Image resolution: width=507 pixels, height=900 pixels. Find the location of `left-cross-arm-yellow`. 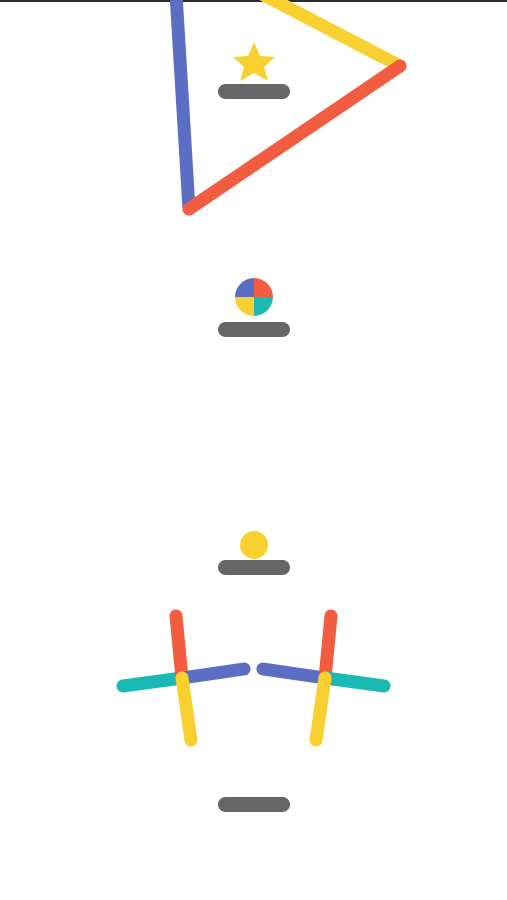

left-cross-arm-yellow is located at coordinates (186, 709).